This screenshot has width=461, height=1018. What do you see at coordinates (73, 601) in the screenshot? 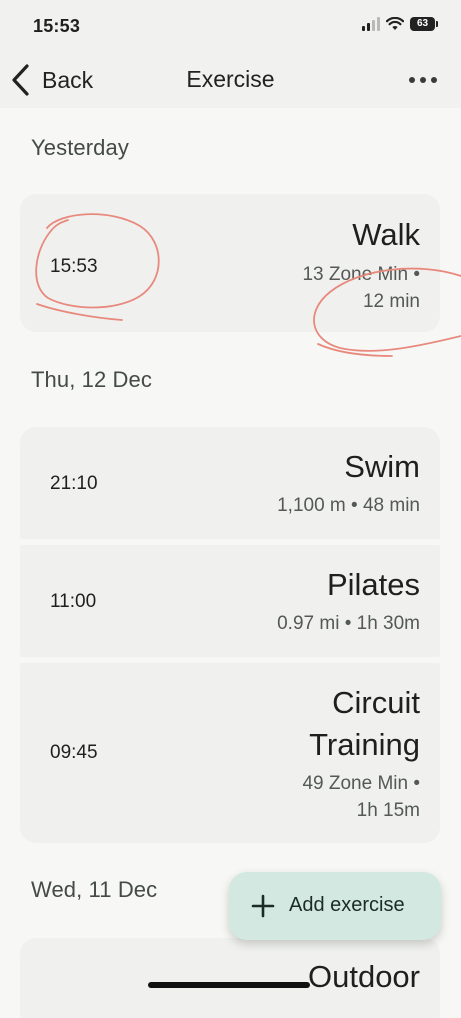
I see `exercise-time: 11:00` at bounding box center [73, 601].